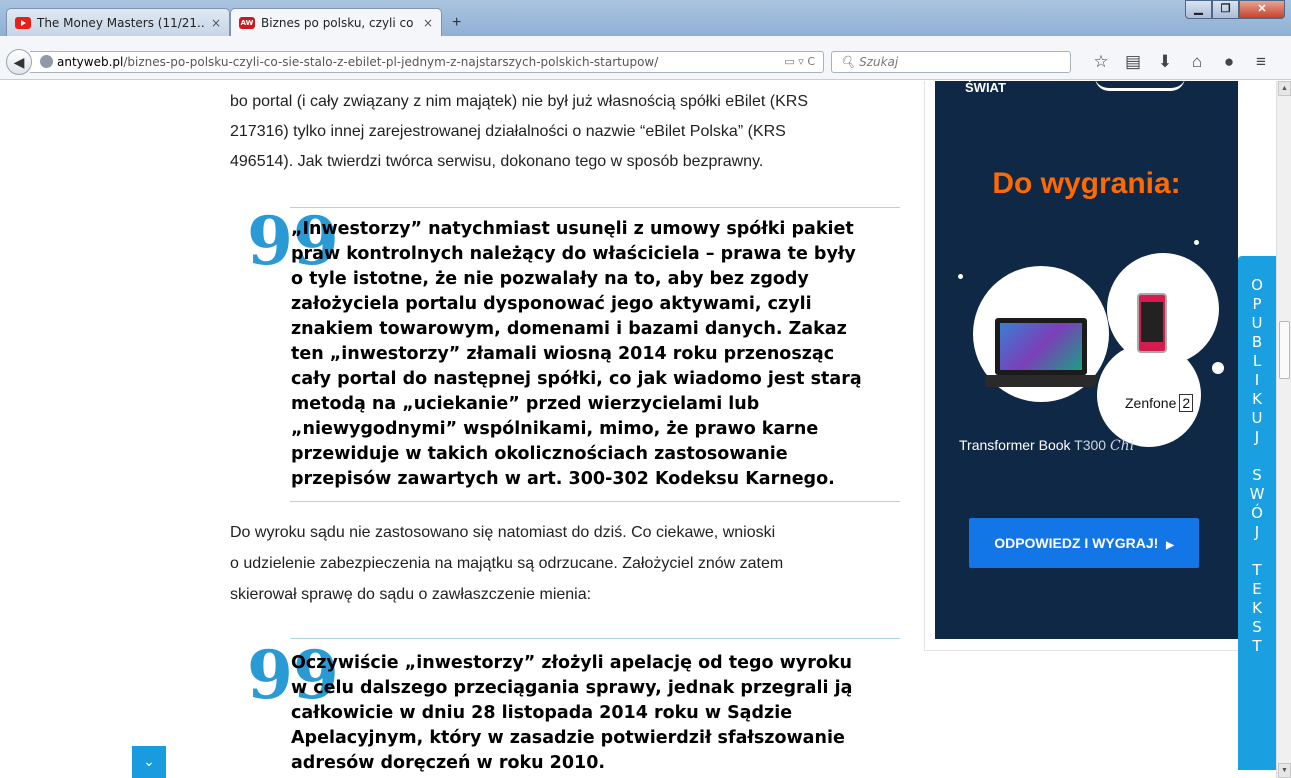 The width and height of the screenshot is (1291, 778). I want to click on back-button: ◀, so click(19, 62).